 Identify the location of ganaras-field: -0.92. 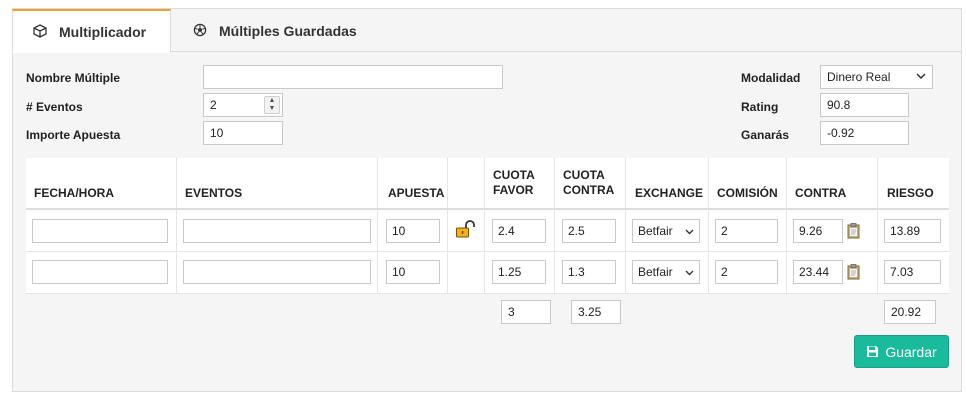
(864, 133).